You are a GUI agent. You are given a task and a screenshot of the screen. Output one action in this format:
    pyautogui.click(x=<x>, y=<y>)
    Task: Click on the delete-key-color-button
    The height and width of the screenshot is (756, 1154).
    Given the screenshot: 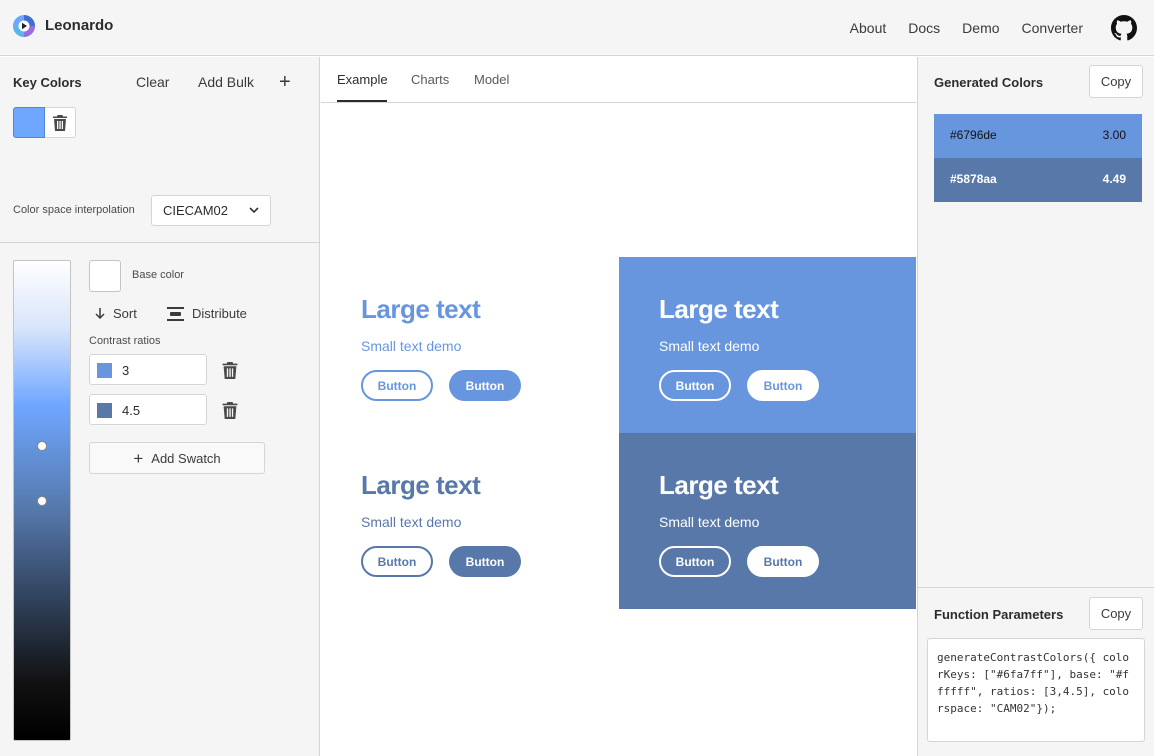 What is the action you would take?
    pyautogui.click(x=60, y=122)
    